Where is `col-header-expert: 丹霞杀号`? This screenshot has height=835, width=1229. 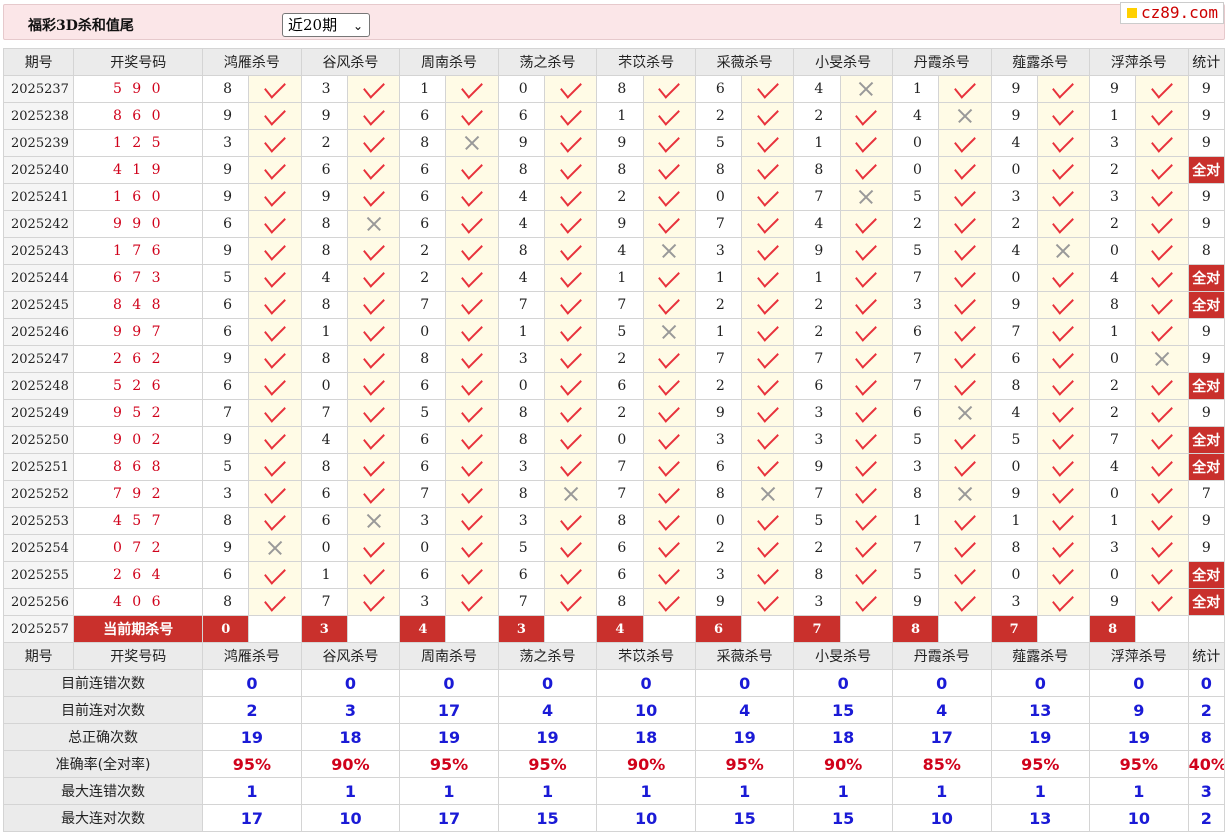
col-header-expert: 丹霞杀号 is located at coordinates (941, 62).